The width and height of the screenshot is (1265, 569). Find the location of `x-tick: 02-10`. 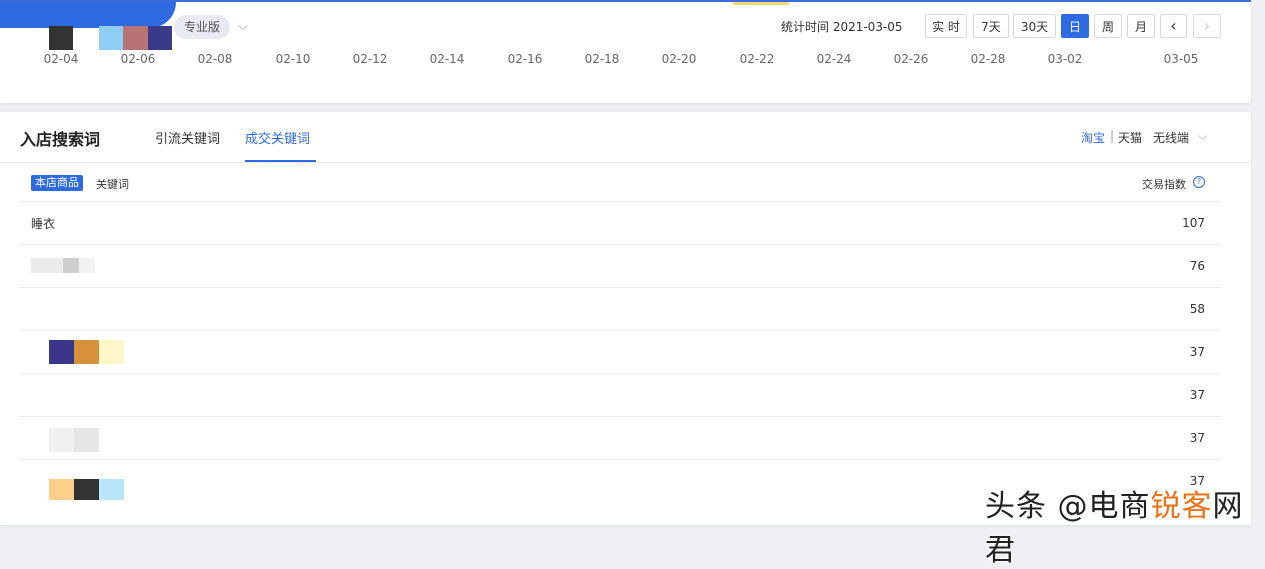

x-tick: 02-10 is located at coordinates (293, 59).